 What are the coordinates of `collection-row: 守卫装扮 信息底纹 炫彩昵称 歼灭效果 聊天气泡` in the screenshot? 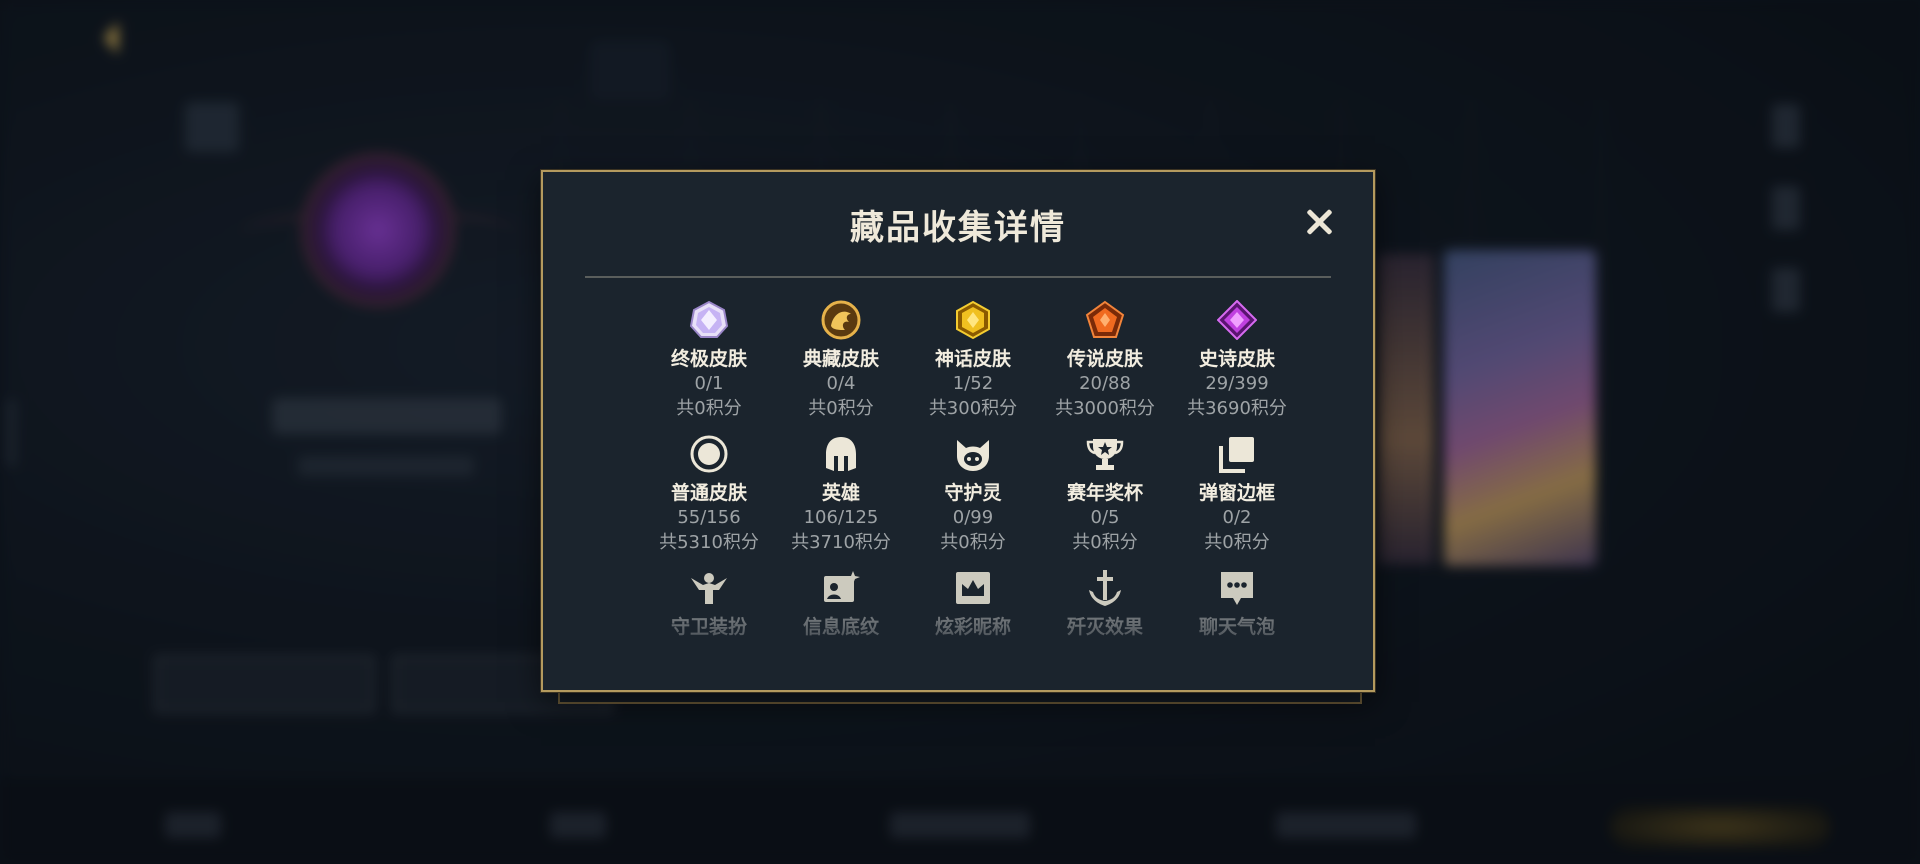 It's located at (973, 629).